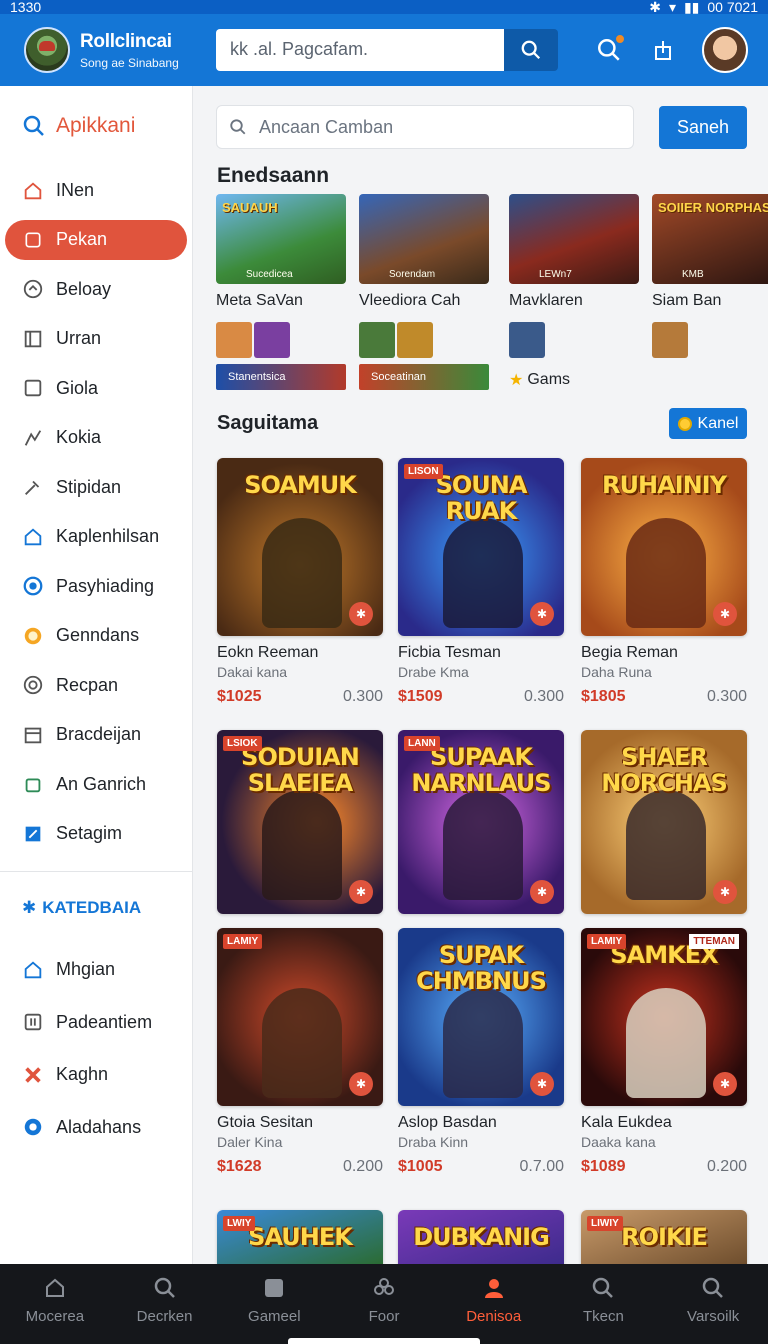 The height and width of the screenshot is (1344, 768). What do you see at coordinates (96, 488) in the screenshot?
I see `sidebar-item-stipidan: Stipidan` at bounding box center [96, 488].